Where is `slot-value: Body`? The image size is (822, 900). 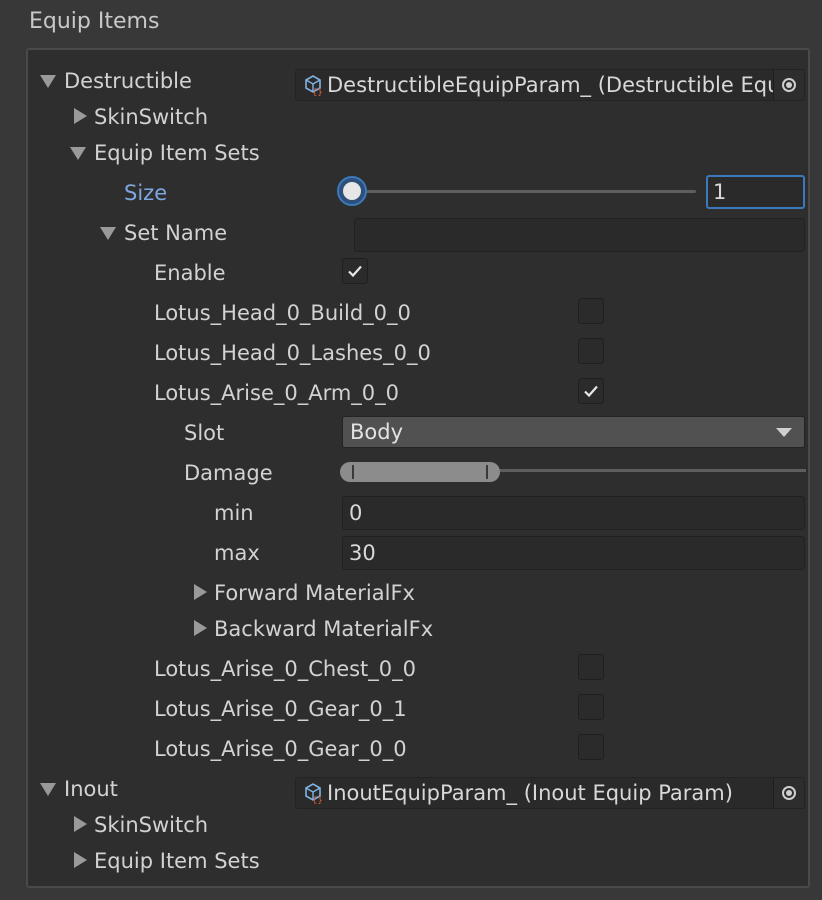
slot-value: Body is located at coordinates (377, 432).